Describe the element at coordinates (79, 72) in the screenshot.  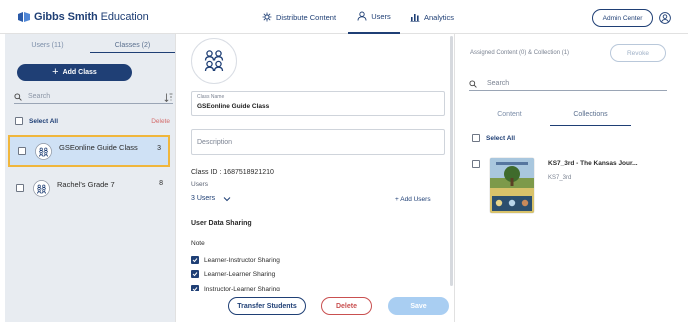
I see `add-class-label: Add Class` at that location.